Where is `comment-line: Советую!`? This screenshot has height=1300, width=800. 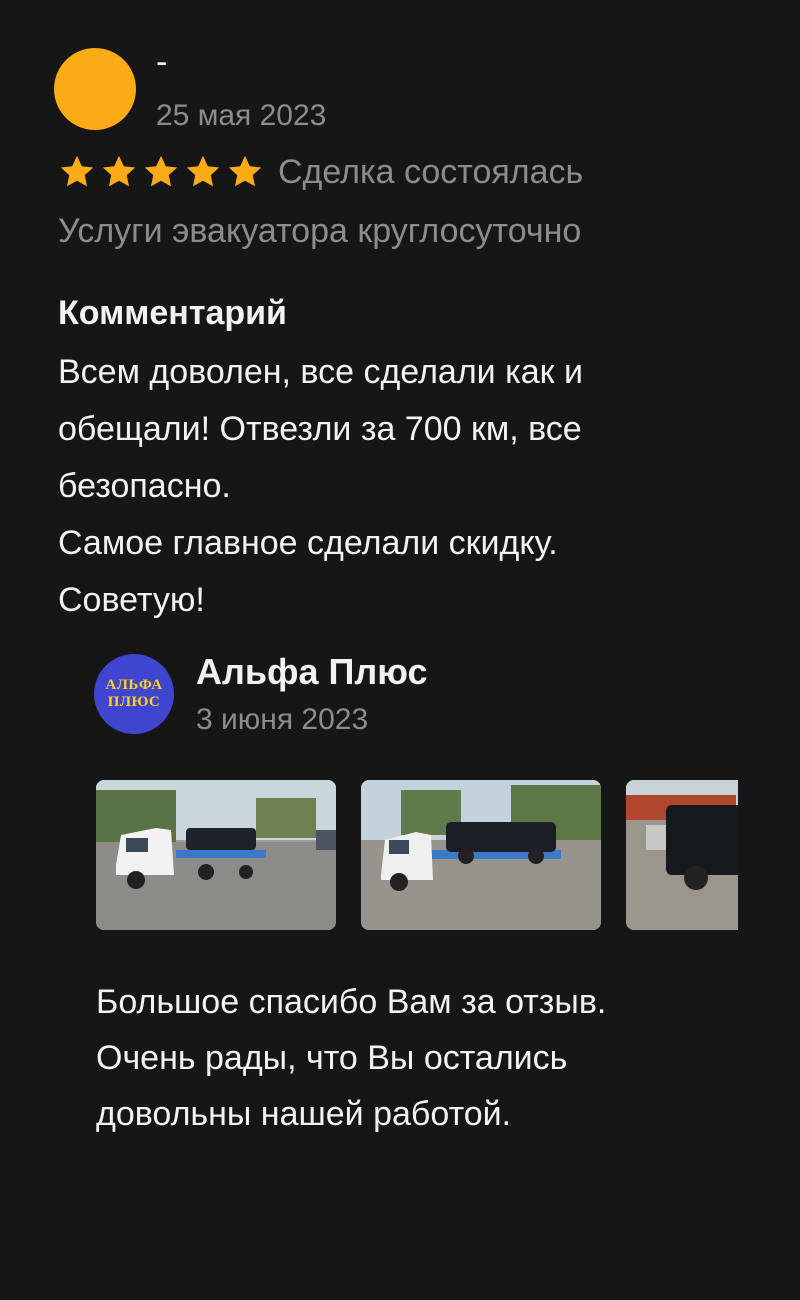 comment-line: Советую! is located at coordinates (131, 600).